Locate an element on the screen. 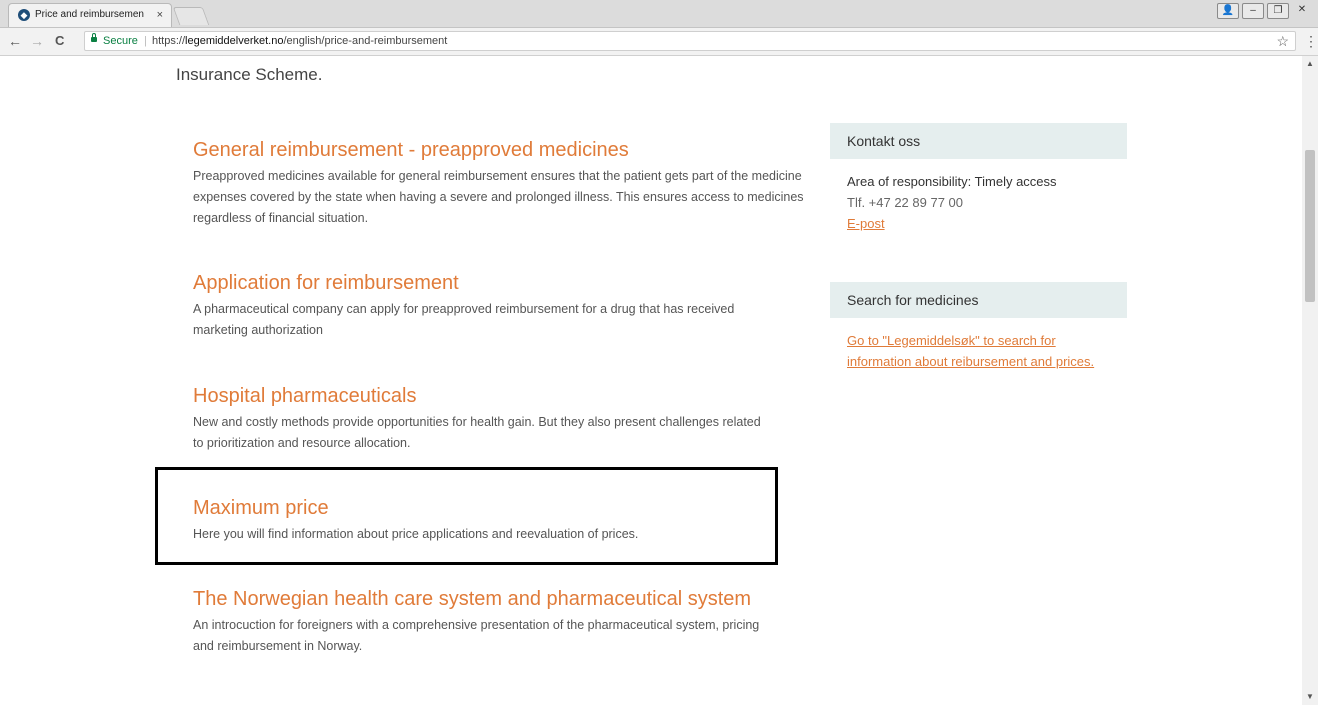 The height and width of the screenshot is (705, 1318). browser-menu-icon: ⋮ is located at coordinates (1311, 41).